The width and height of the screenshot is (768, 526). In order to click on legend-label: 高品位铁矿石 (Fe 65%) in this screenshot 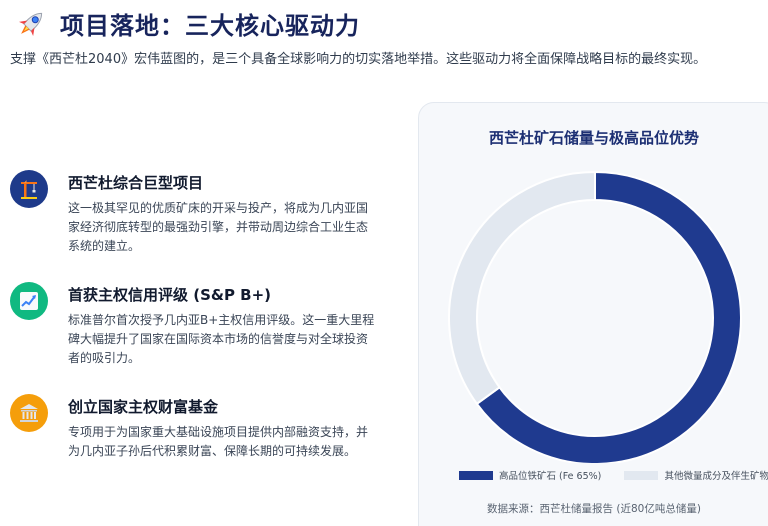, I will do `click(550, 476)`.